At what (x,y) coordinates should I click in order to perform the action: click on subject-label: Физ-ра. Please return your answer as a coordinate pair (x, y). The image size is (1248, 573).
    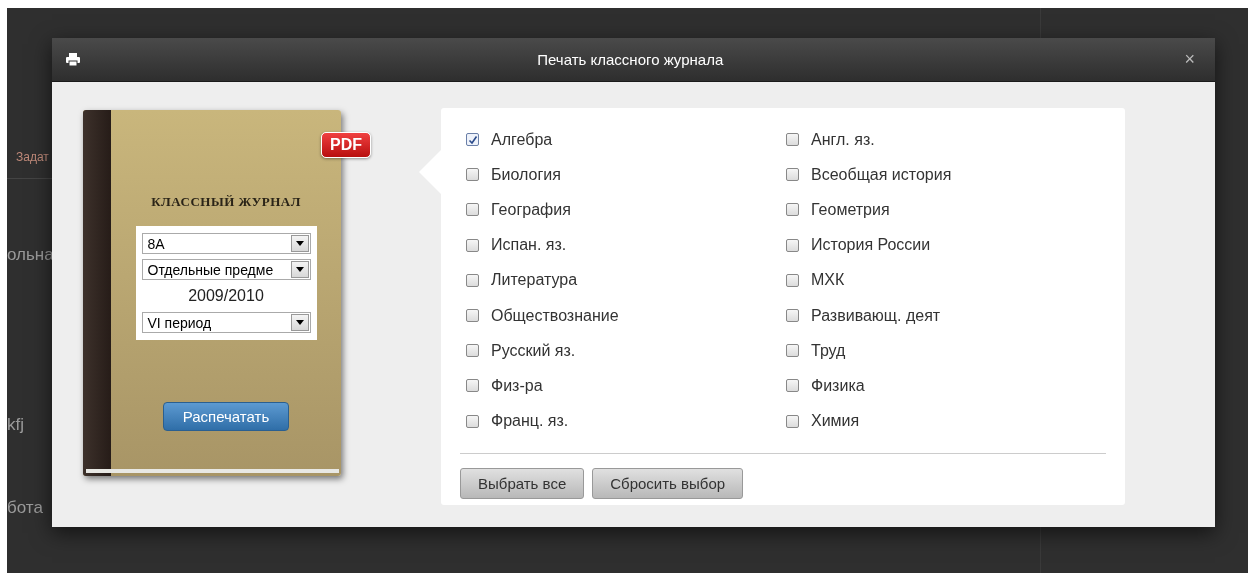
    Looking at the image, I should click on (517, 385).